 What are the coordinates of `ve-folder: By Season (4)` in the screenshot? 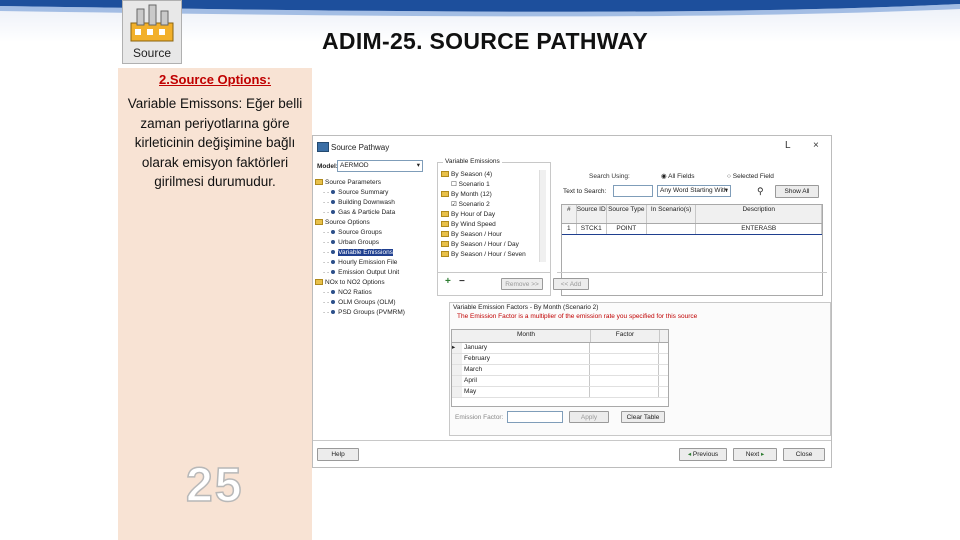 It's located at (493, 175).